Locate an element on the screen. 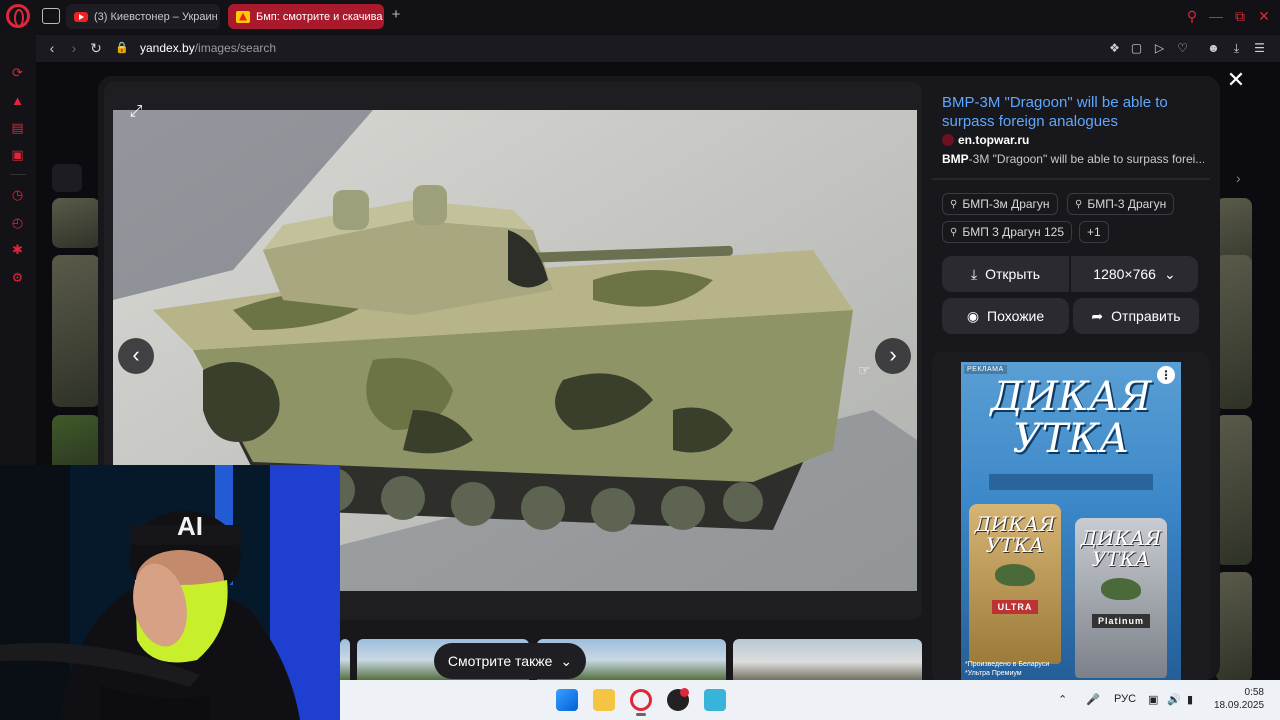 The width and height of the screenshot is (1280, 720). sidebar-divider is located at coordinates (18, 174).